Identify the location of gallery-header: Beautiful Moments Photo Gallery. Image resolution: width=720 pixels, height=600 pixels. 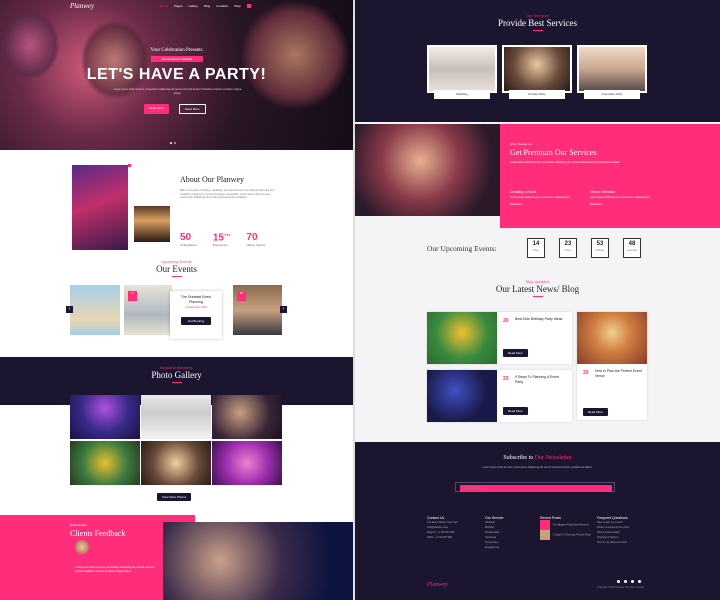
(176, 375).